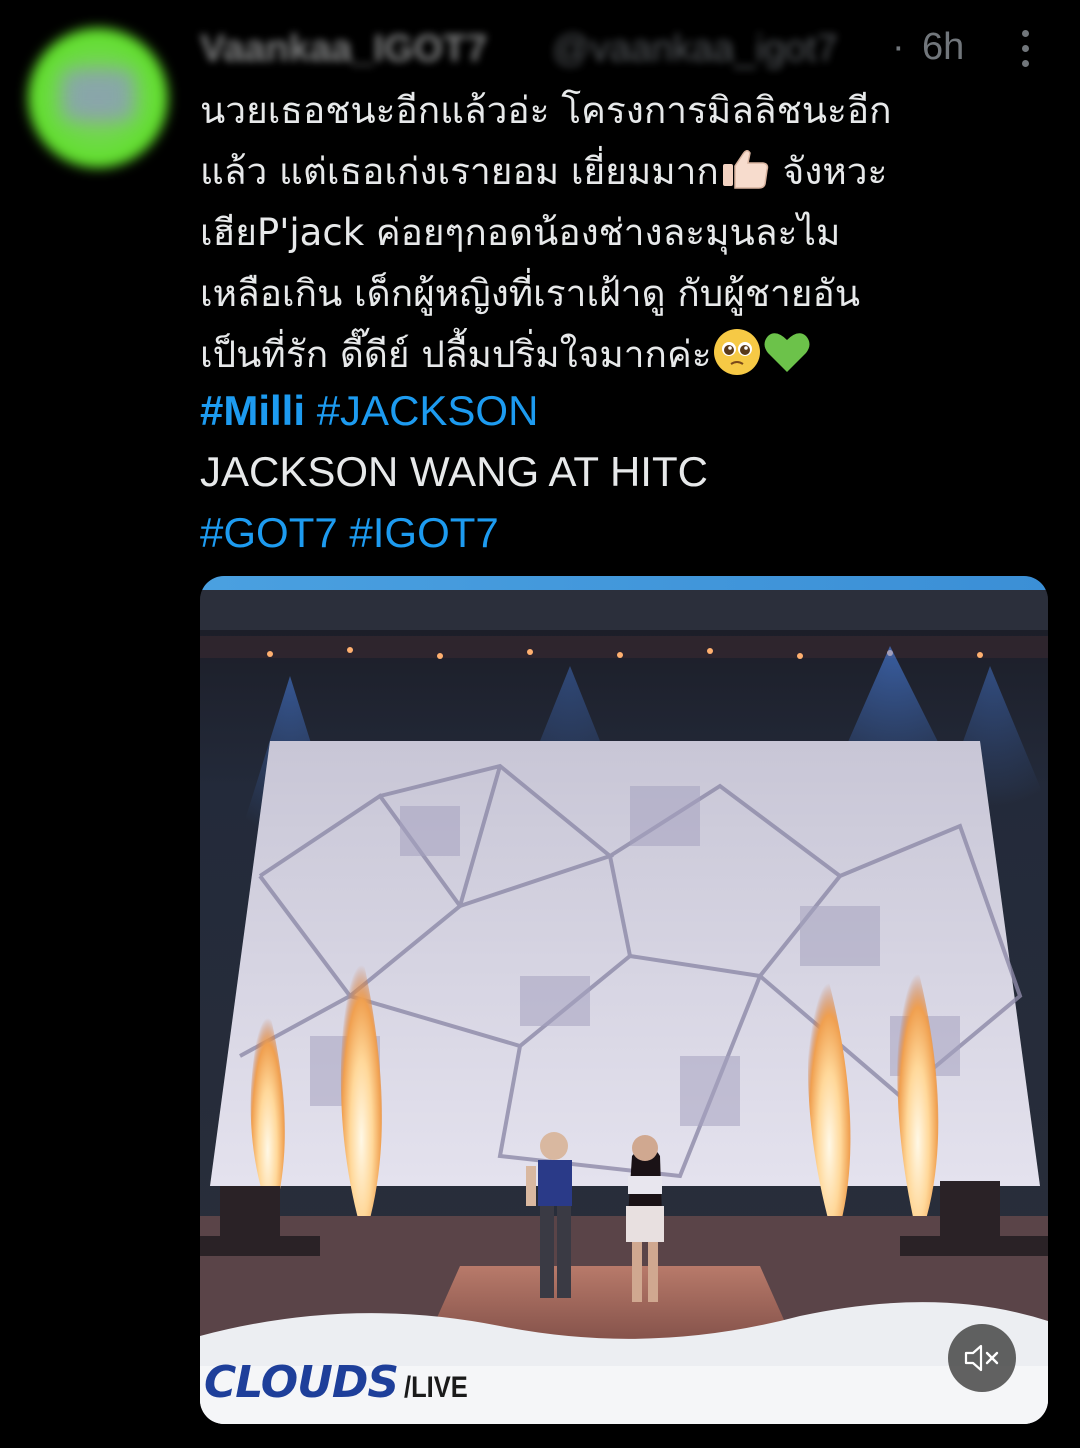 This screenshot has width=1080, height=1448. Describe the element at coordinates (252, 410) in the screenshot. I see `hashtag-milli: #Milli` at that location.